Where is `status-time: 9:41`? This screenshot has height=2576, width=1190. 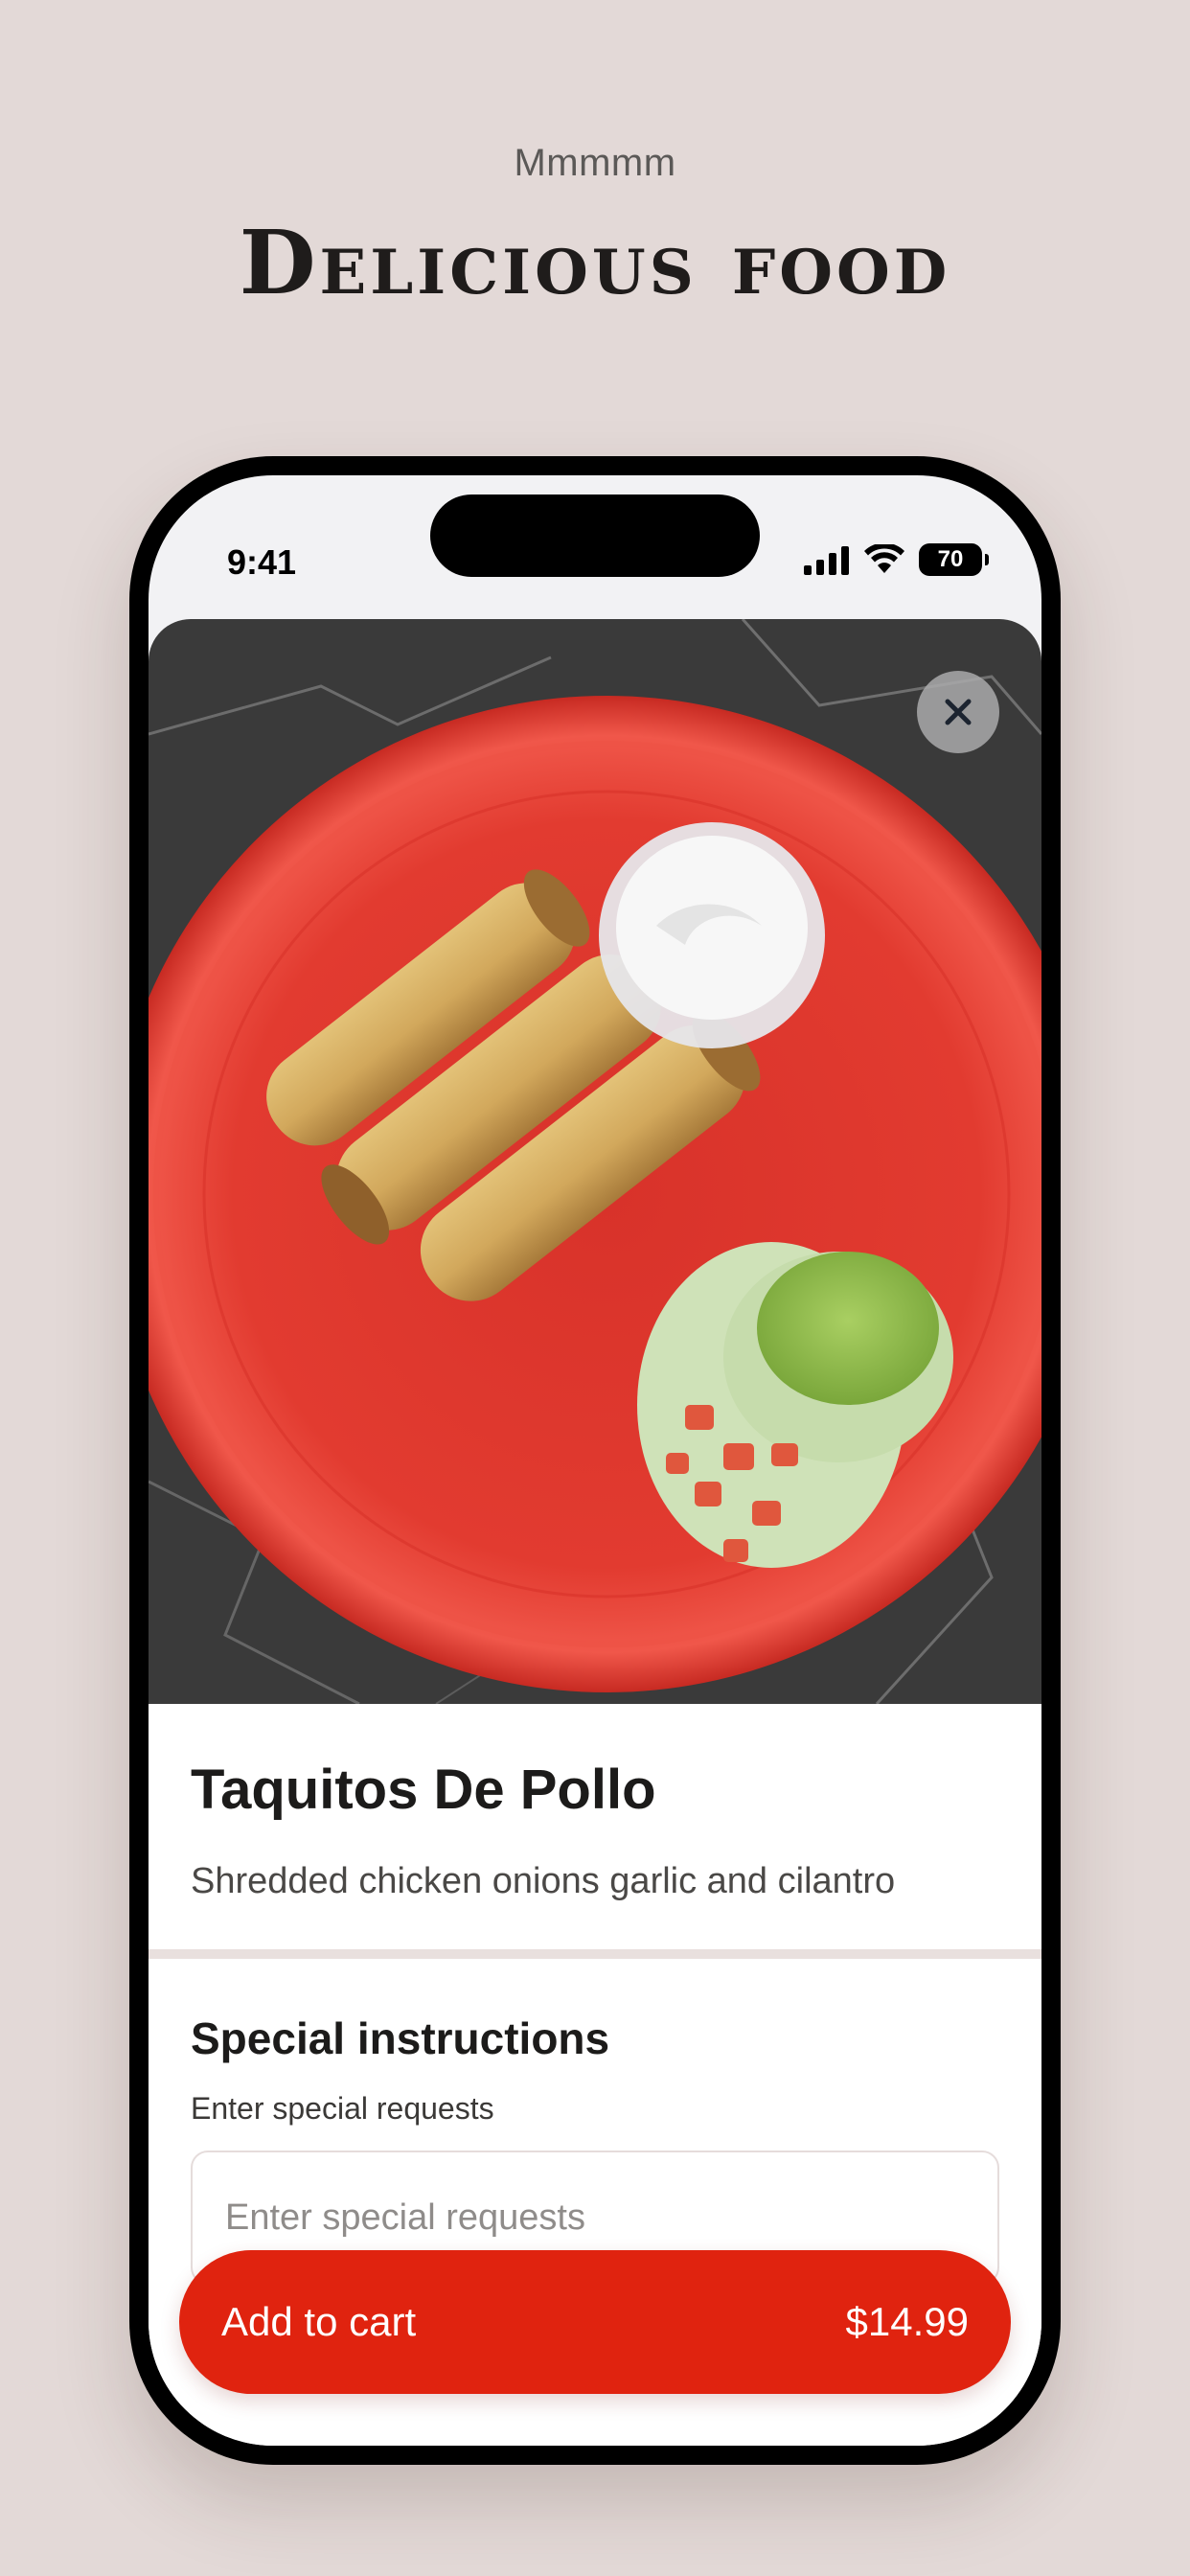
status-time: 9:41 is located at coordinates (262, 562).